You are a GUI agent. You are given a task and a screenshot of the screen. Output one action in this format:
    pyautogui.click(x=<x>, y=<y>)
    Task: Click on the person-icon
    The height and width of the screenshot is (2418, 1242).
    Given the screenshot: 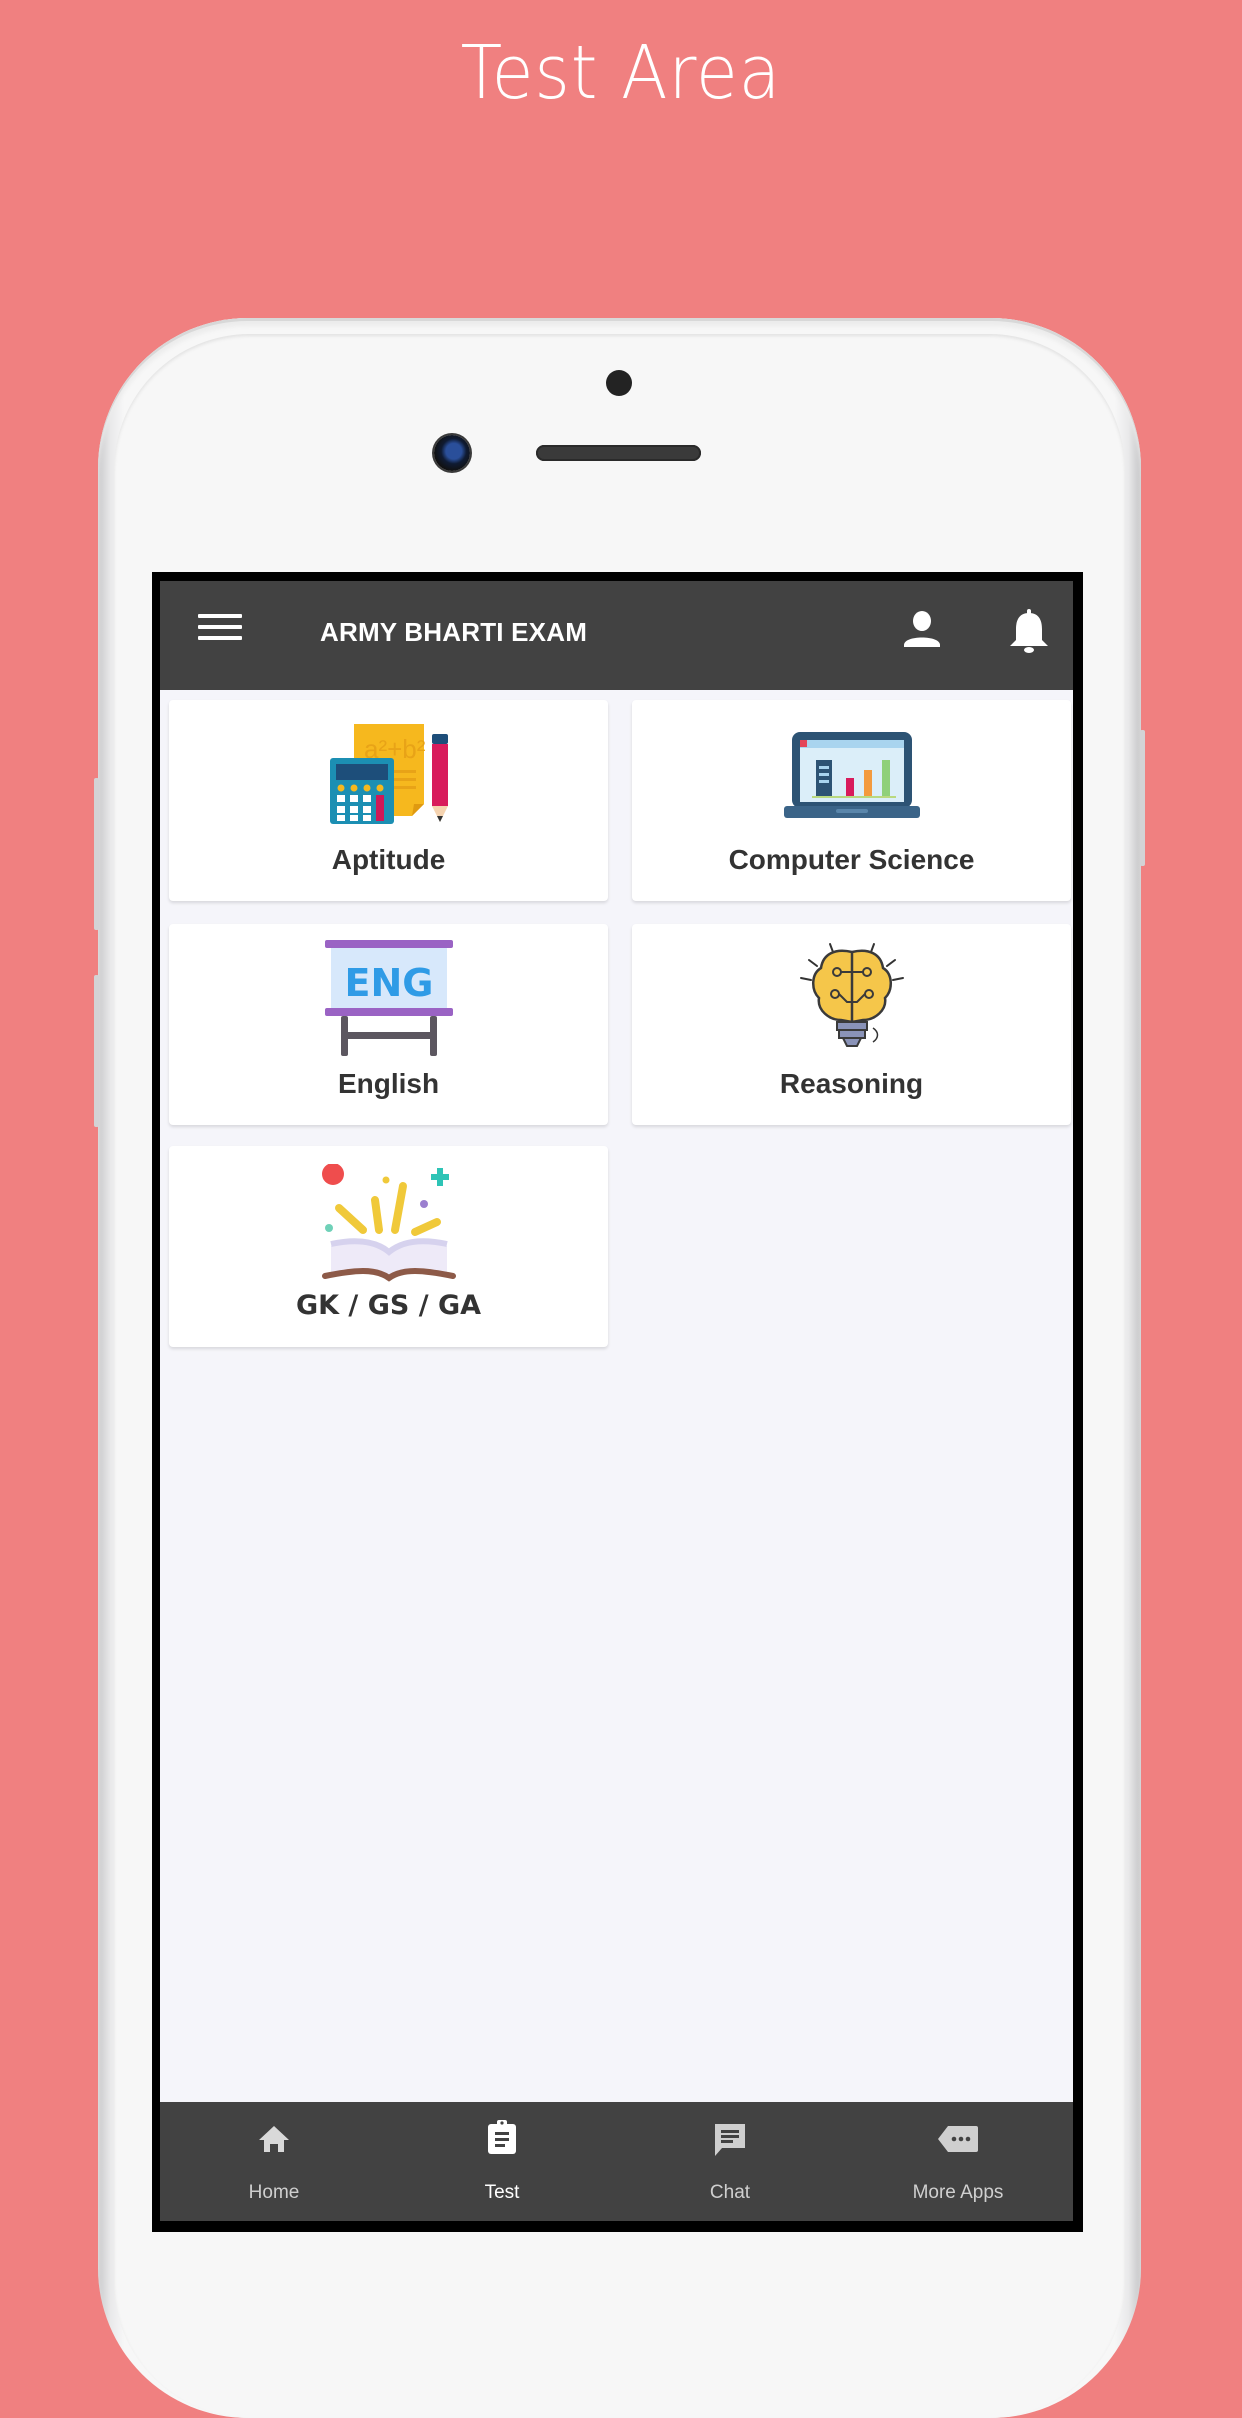 What is the action you would take?
    pyautogui.click(x=922, y=631)
    